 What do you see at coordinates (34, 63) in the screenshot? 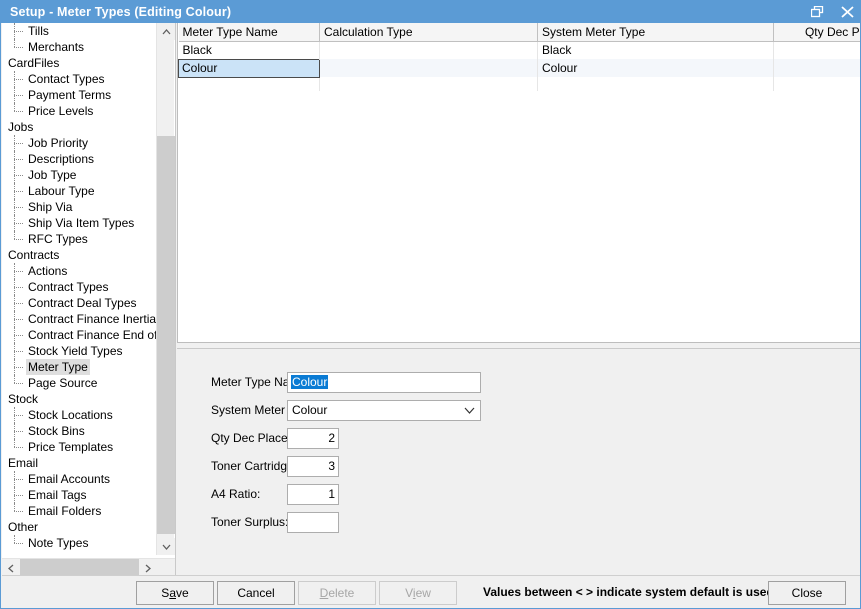
I see `tree-item-label: CardFiles` at bounding box center [34, 63].